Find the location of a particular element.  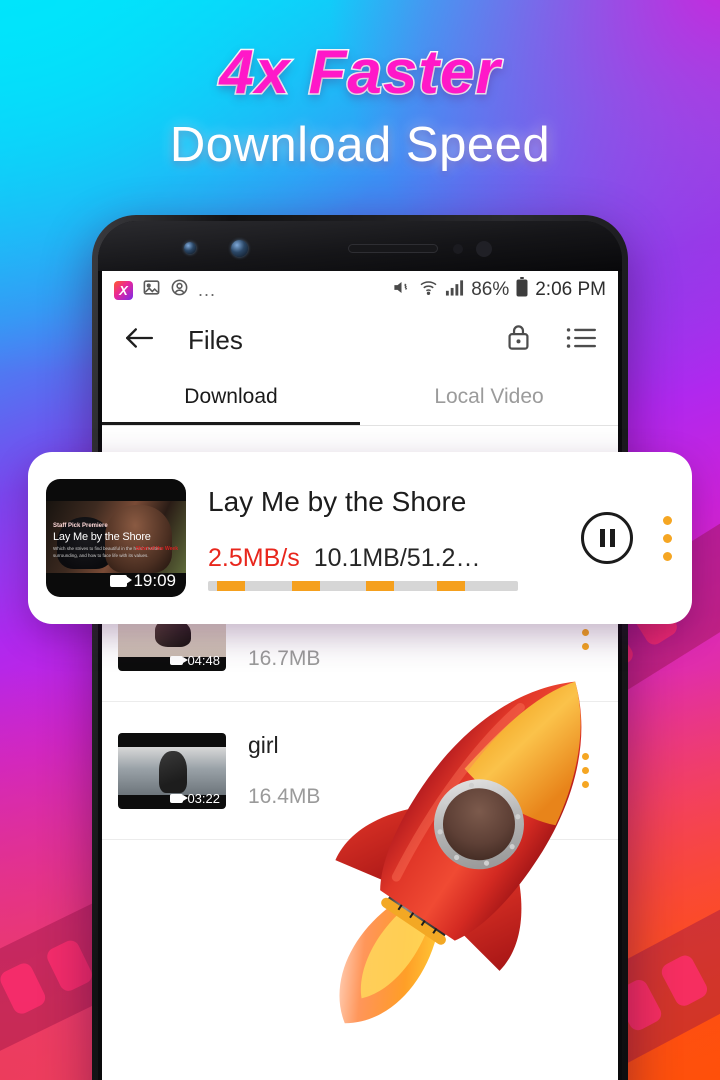

list-icon is located at coordinates (581, 340).